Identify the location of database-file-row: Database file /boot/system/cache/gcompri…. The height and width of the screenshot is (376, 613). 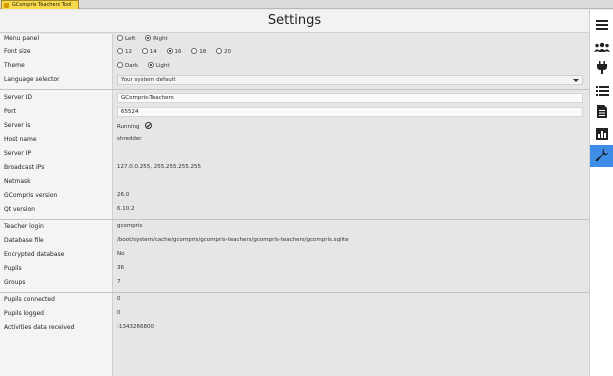
(294, 242).